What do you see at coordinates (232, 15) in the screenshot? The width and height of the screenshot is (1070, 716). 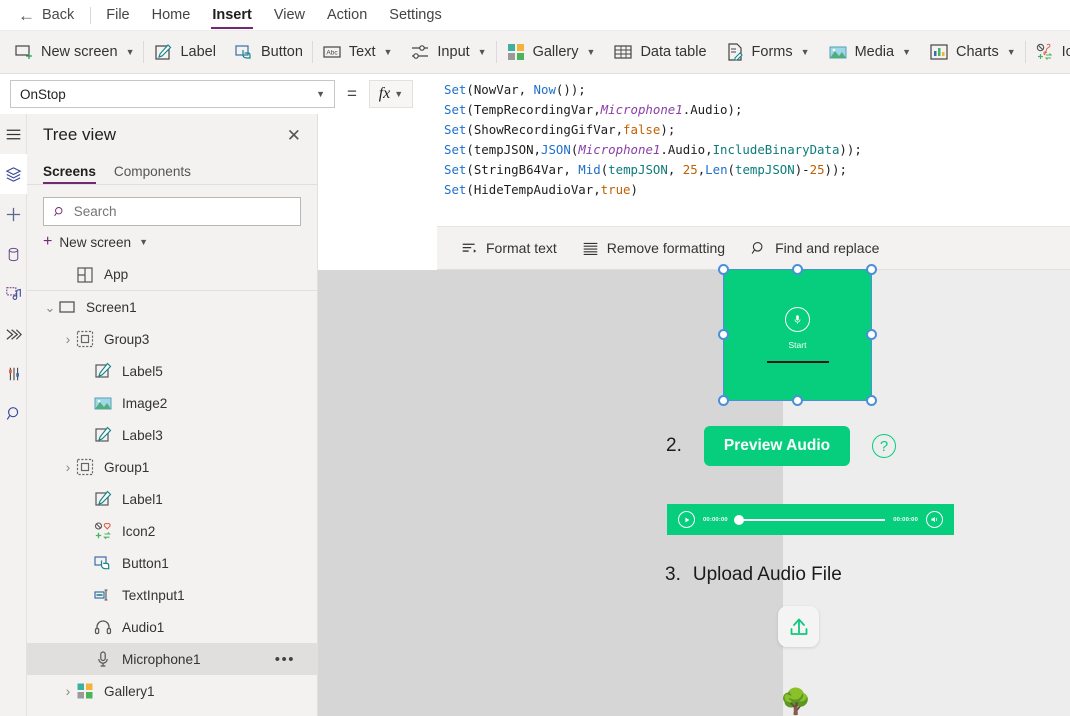 I see `menu-item-insert: Insert` at bounding box center [232, 15].